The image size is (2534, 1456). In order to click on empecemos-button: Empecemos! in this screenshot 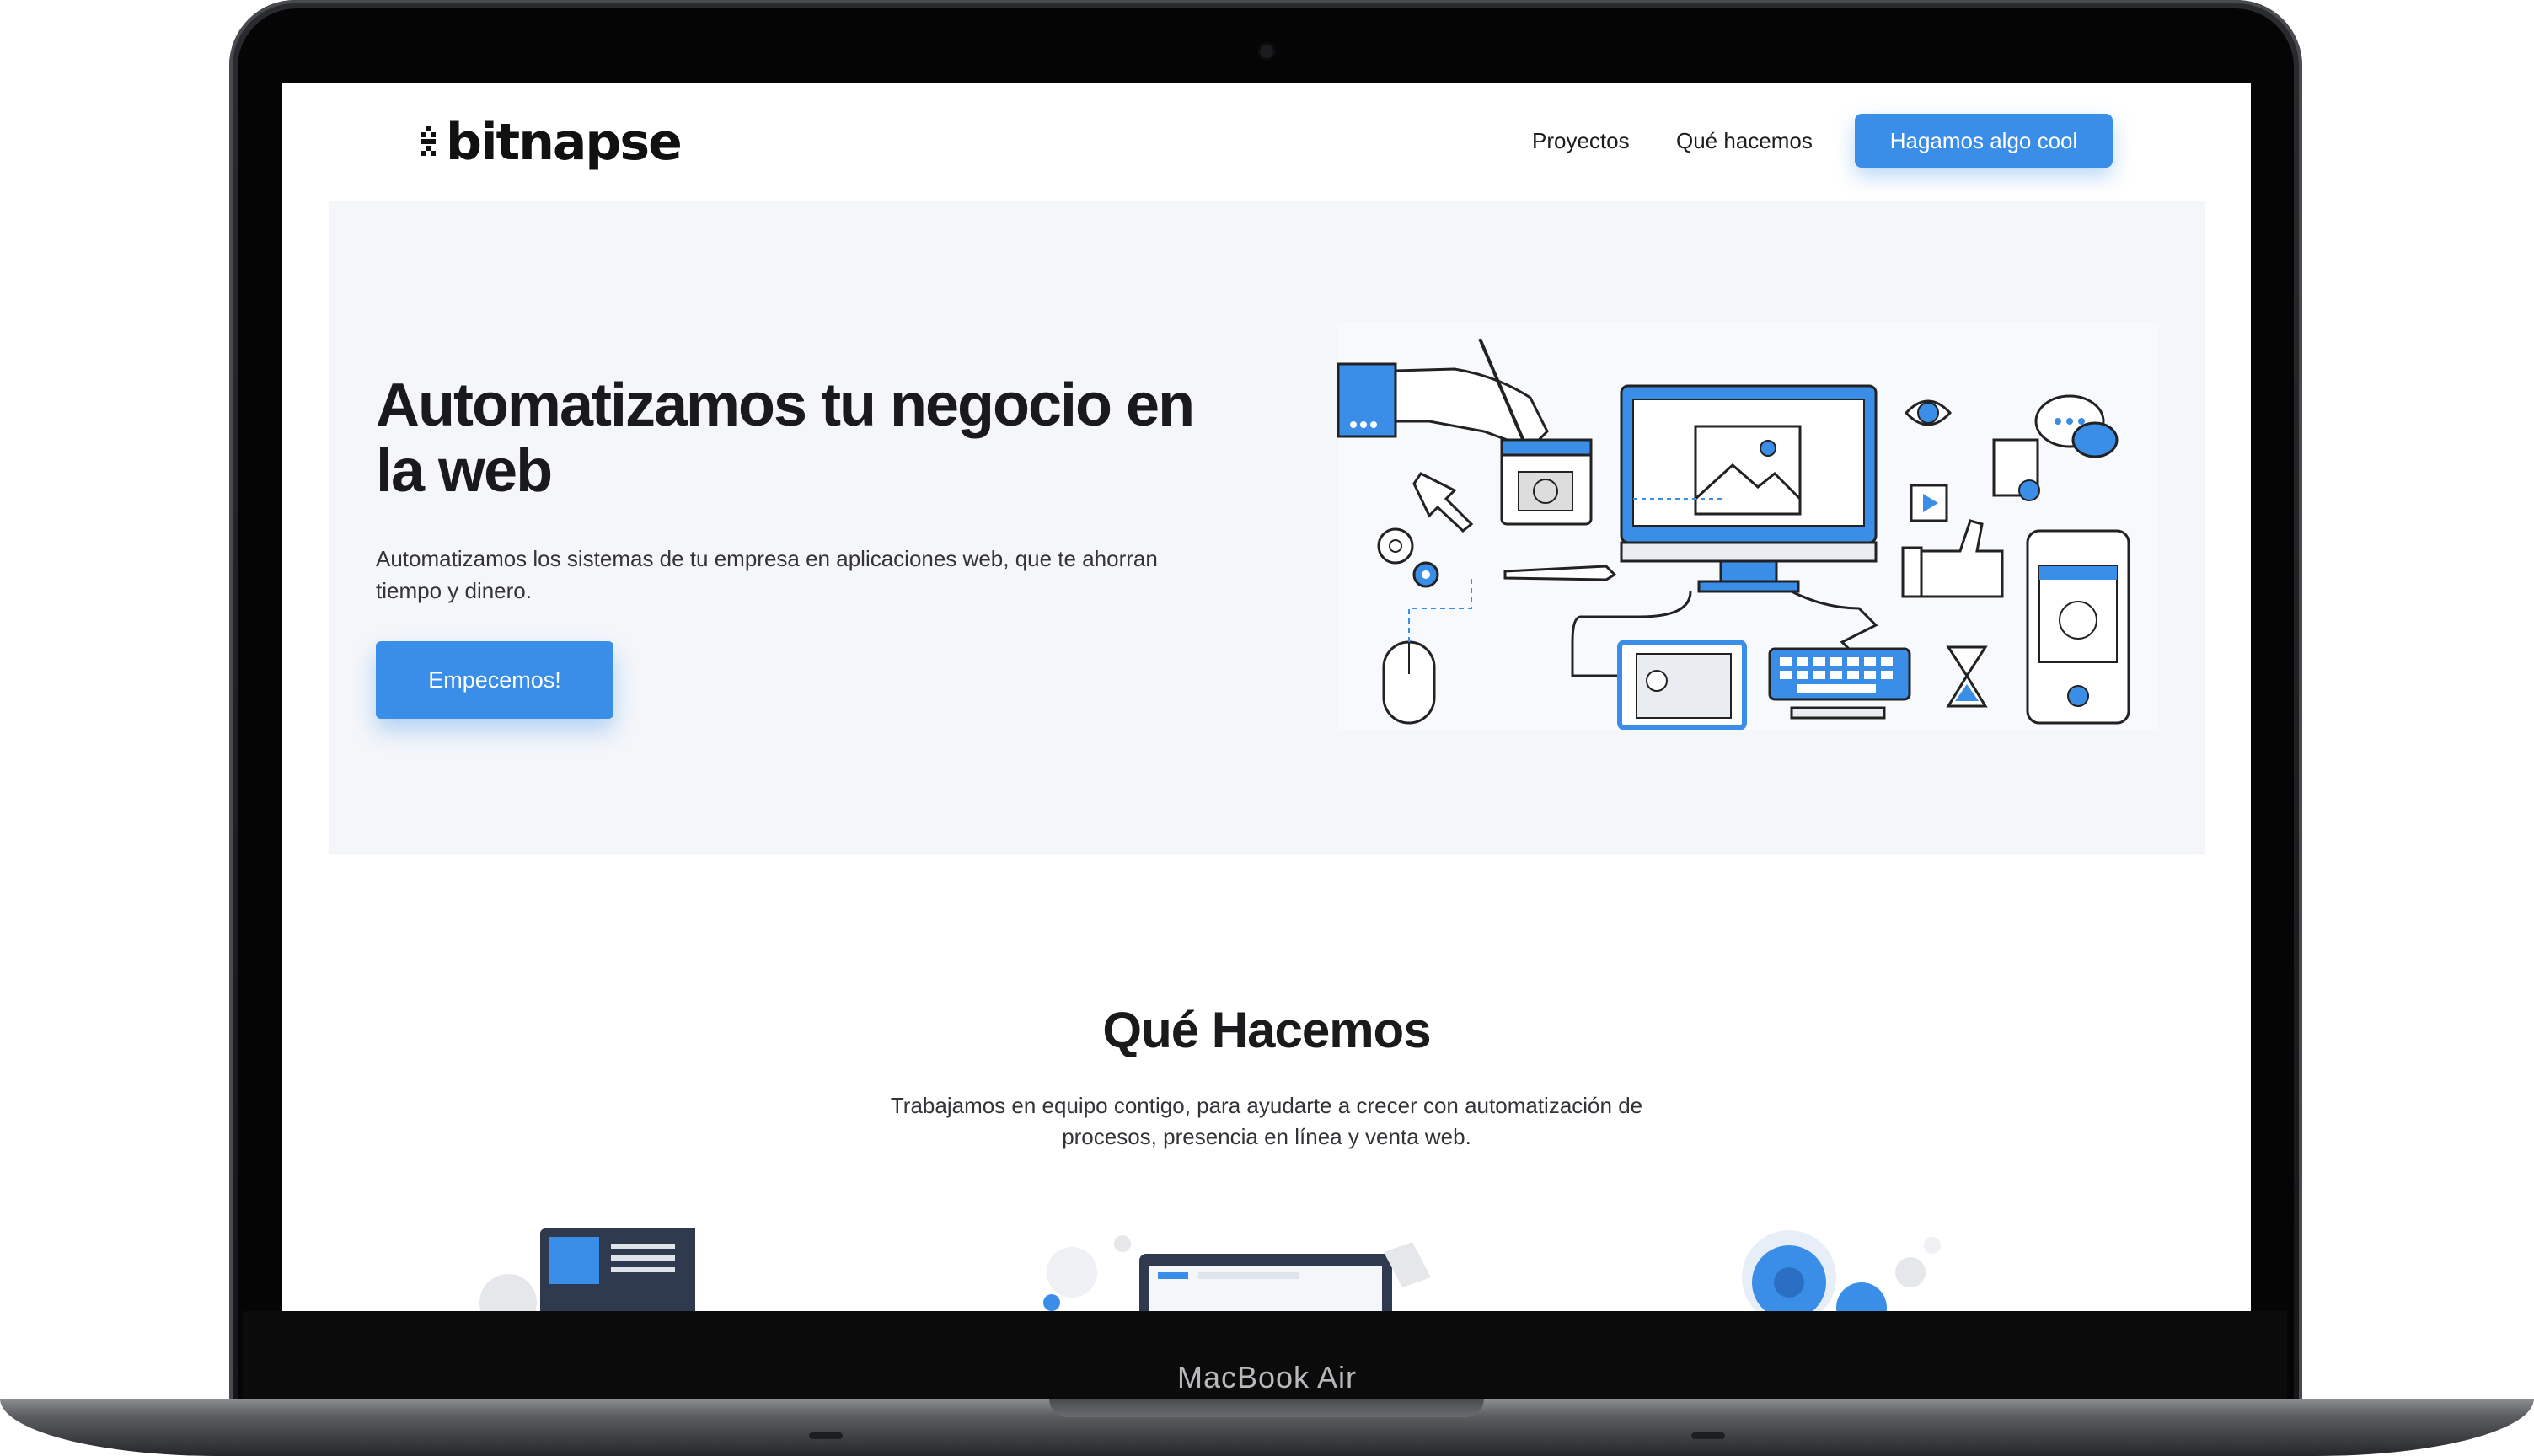, I will do `click(495, 680)`.